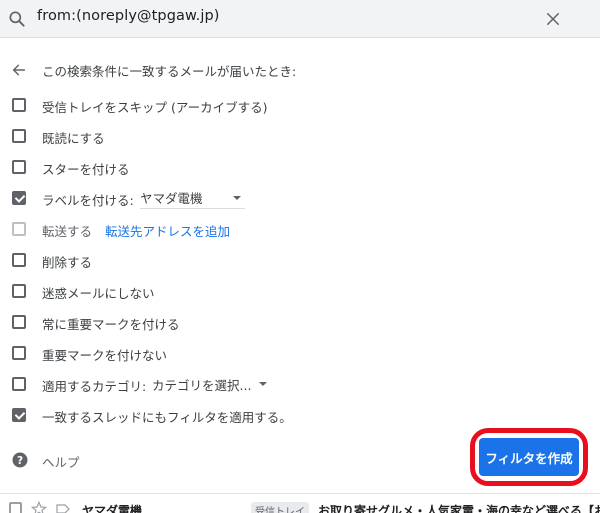 This screenshot has height=513, width=600. Describe the element at coordinates (300, 291) in the screenshot. I see `option-never-spam: 迷惑メールにしない` at that location.